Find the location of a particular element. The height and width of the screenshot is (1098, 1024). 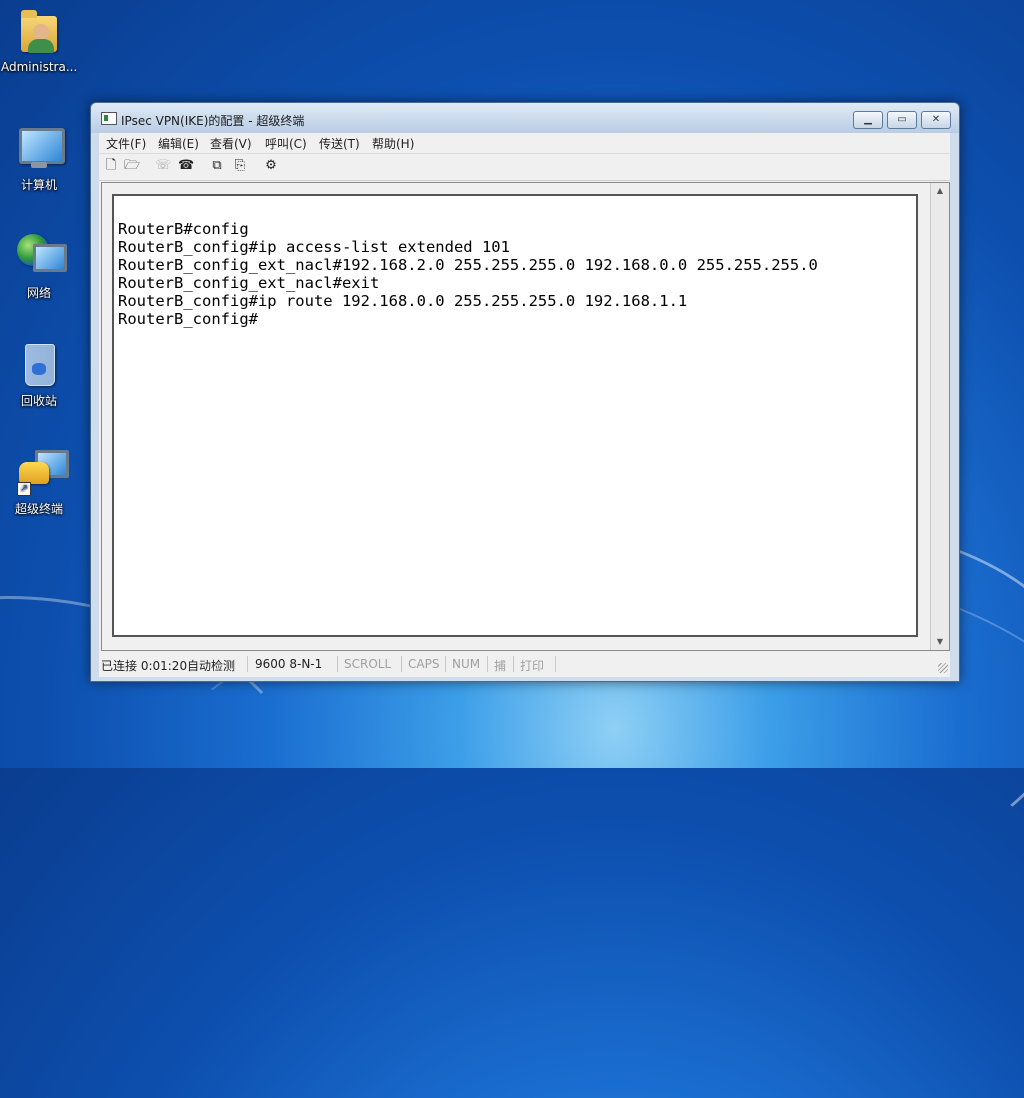

menu-bar: 文件(F) 编辑(E) 查看(V) 呼叫(C) 传送(T) 帮助(H) is located at coordinates (524, 143).